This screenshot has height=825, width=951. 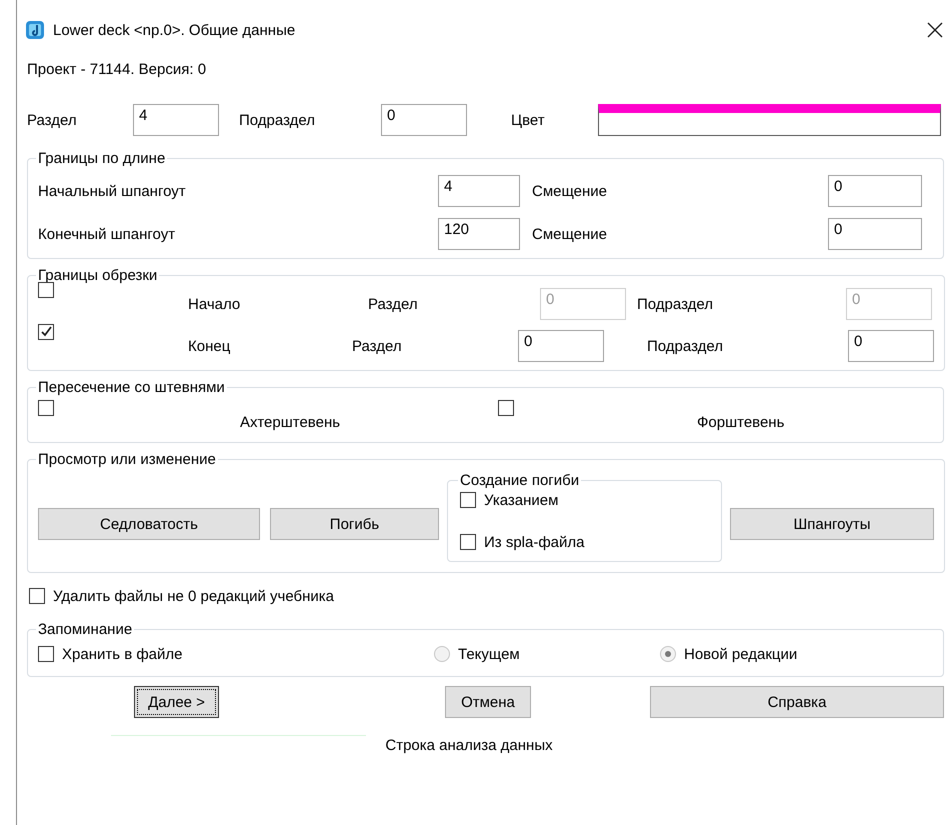 I want to click on window-title: Lower deck <np.0>. Общие данные, so click(x=174, y=30).